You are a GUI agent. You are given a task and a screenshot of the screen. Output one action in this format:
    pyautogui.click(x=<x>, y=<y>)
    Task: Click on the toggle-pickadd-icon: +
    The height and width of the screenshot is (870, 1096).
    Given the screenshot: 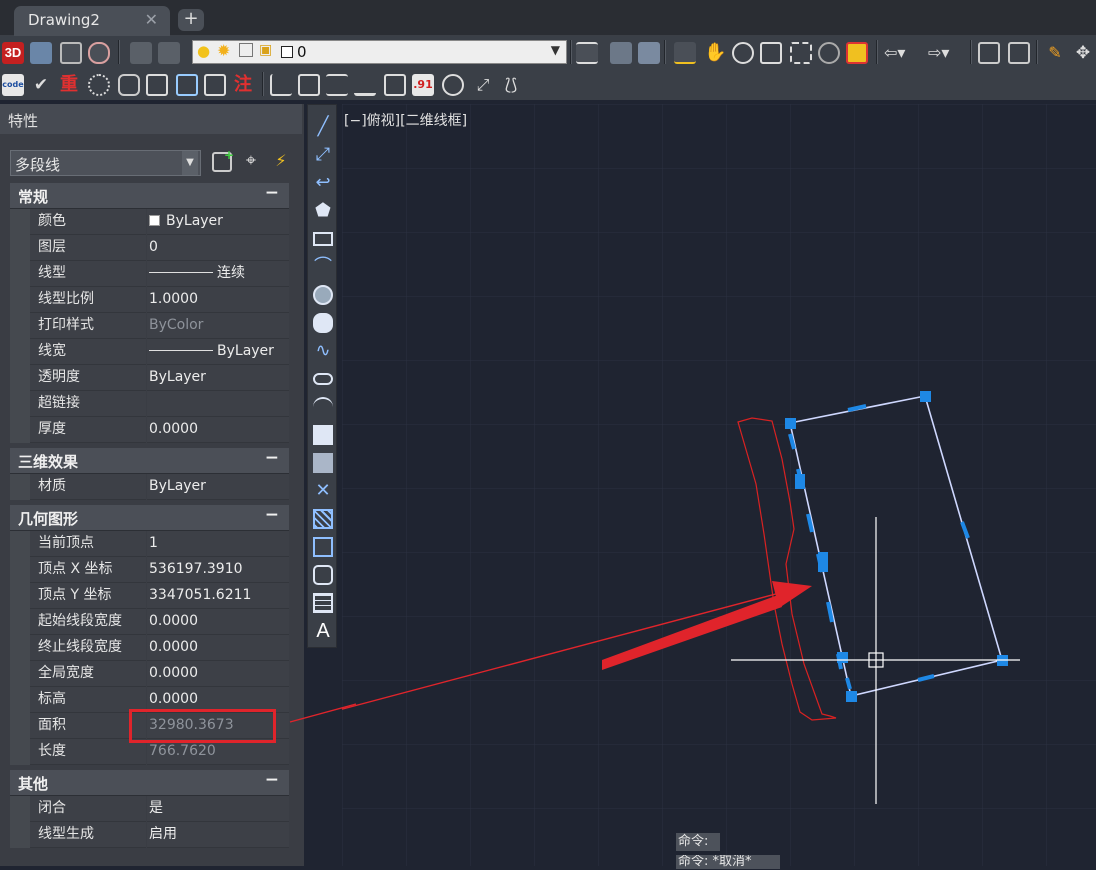 What is the action you would take?
    pyautogui.click(x=223, y=160)
    